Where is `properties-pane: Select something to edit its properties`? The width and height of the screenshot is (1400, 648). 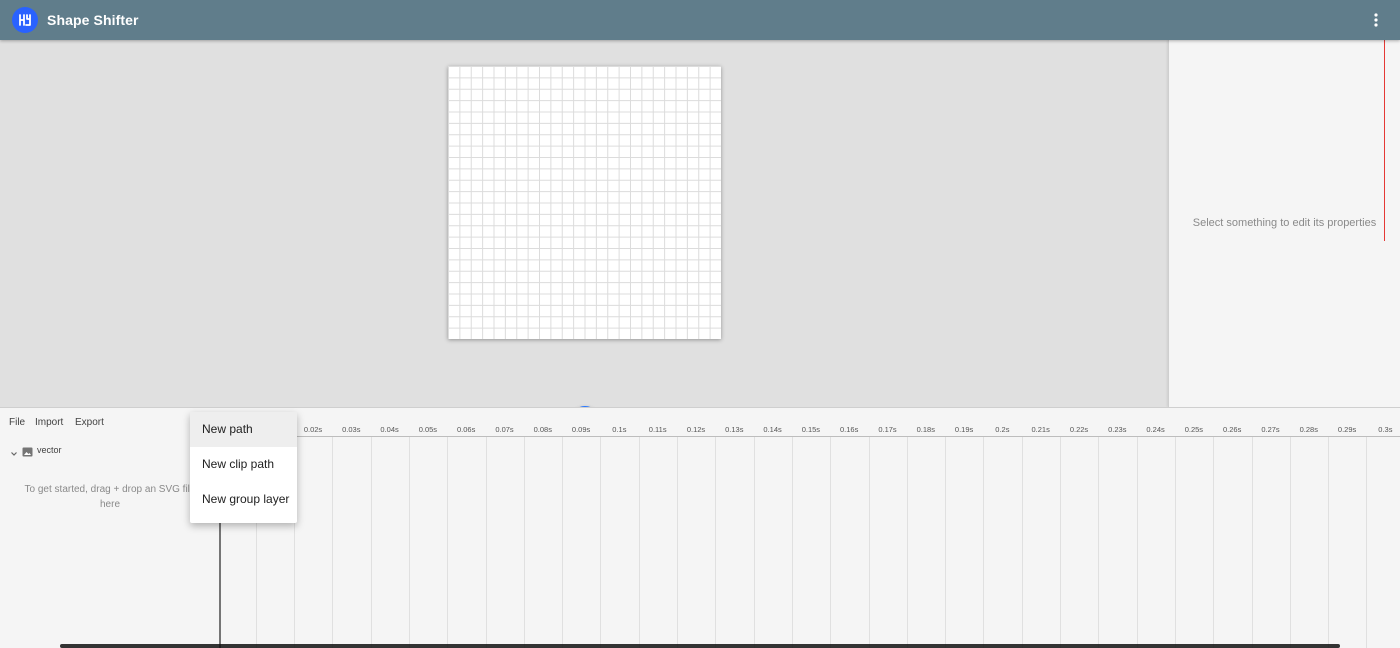
properties-pane: Select something to edit its properties is located at coordinates (1284, 223).